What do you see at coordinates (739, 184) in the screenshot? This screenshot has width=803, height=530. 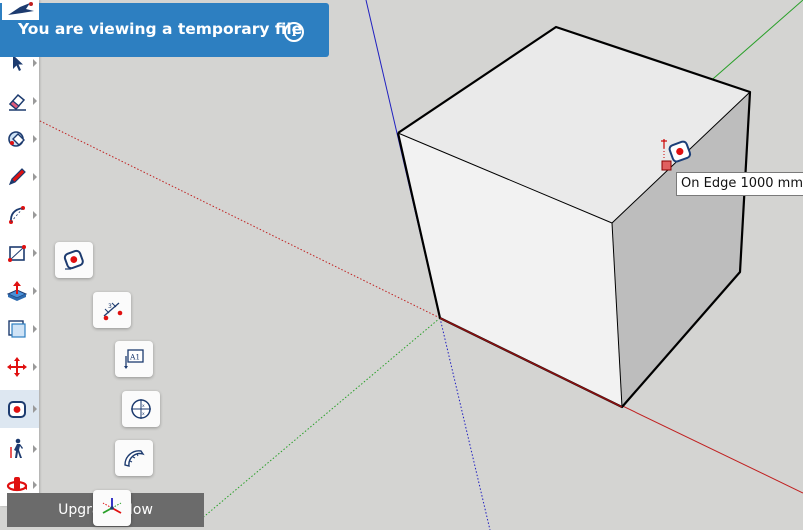 I see `inference-tooltip: On Edge 1000 mm` at bounding box center [739, 184].